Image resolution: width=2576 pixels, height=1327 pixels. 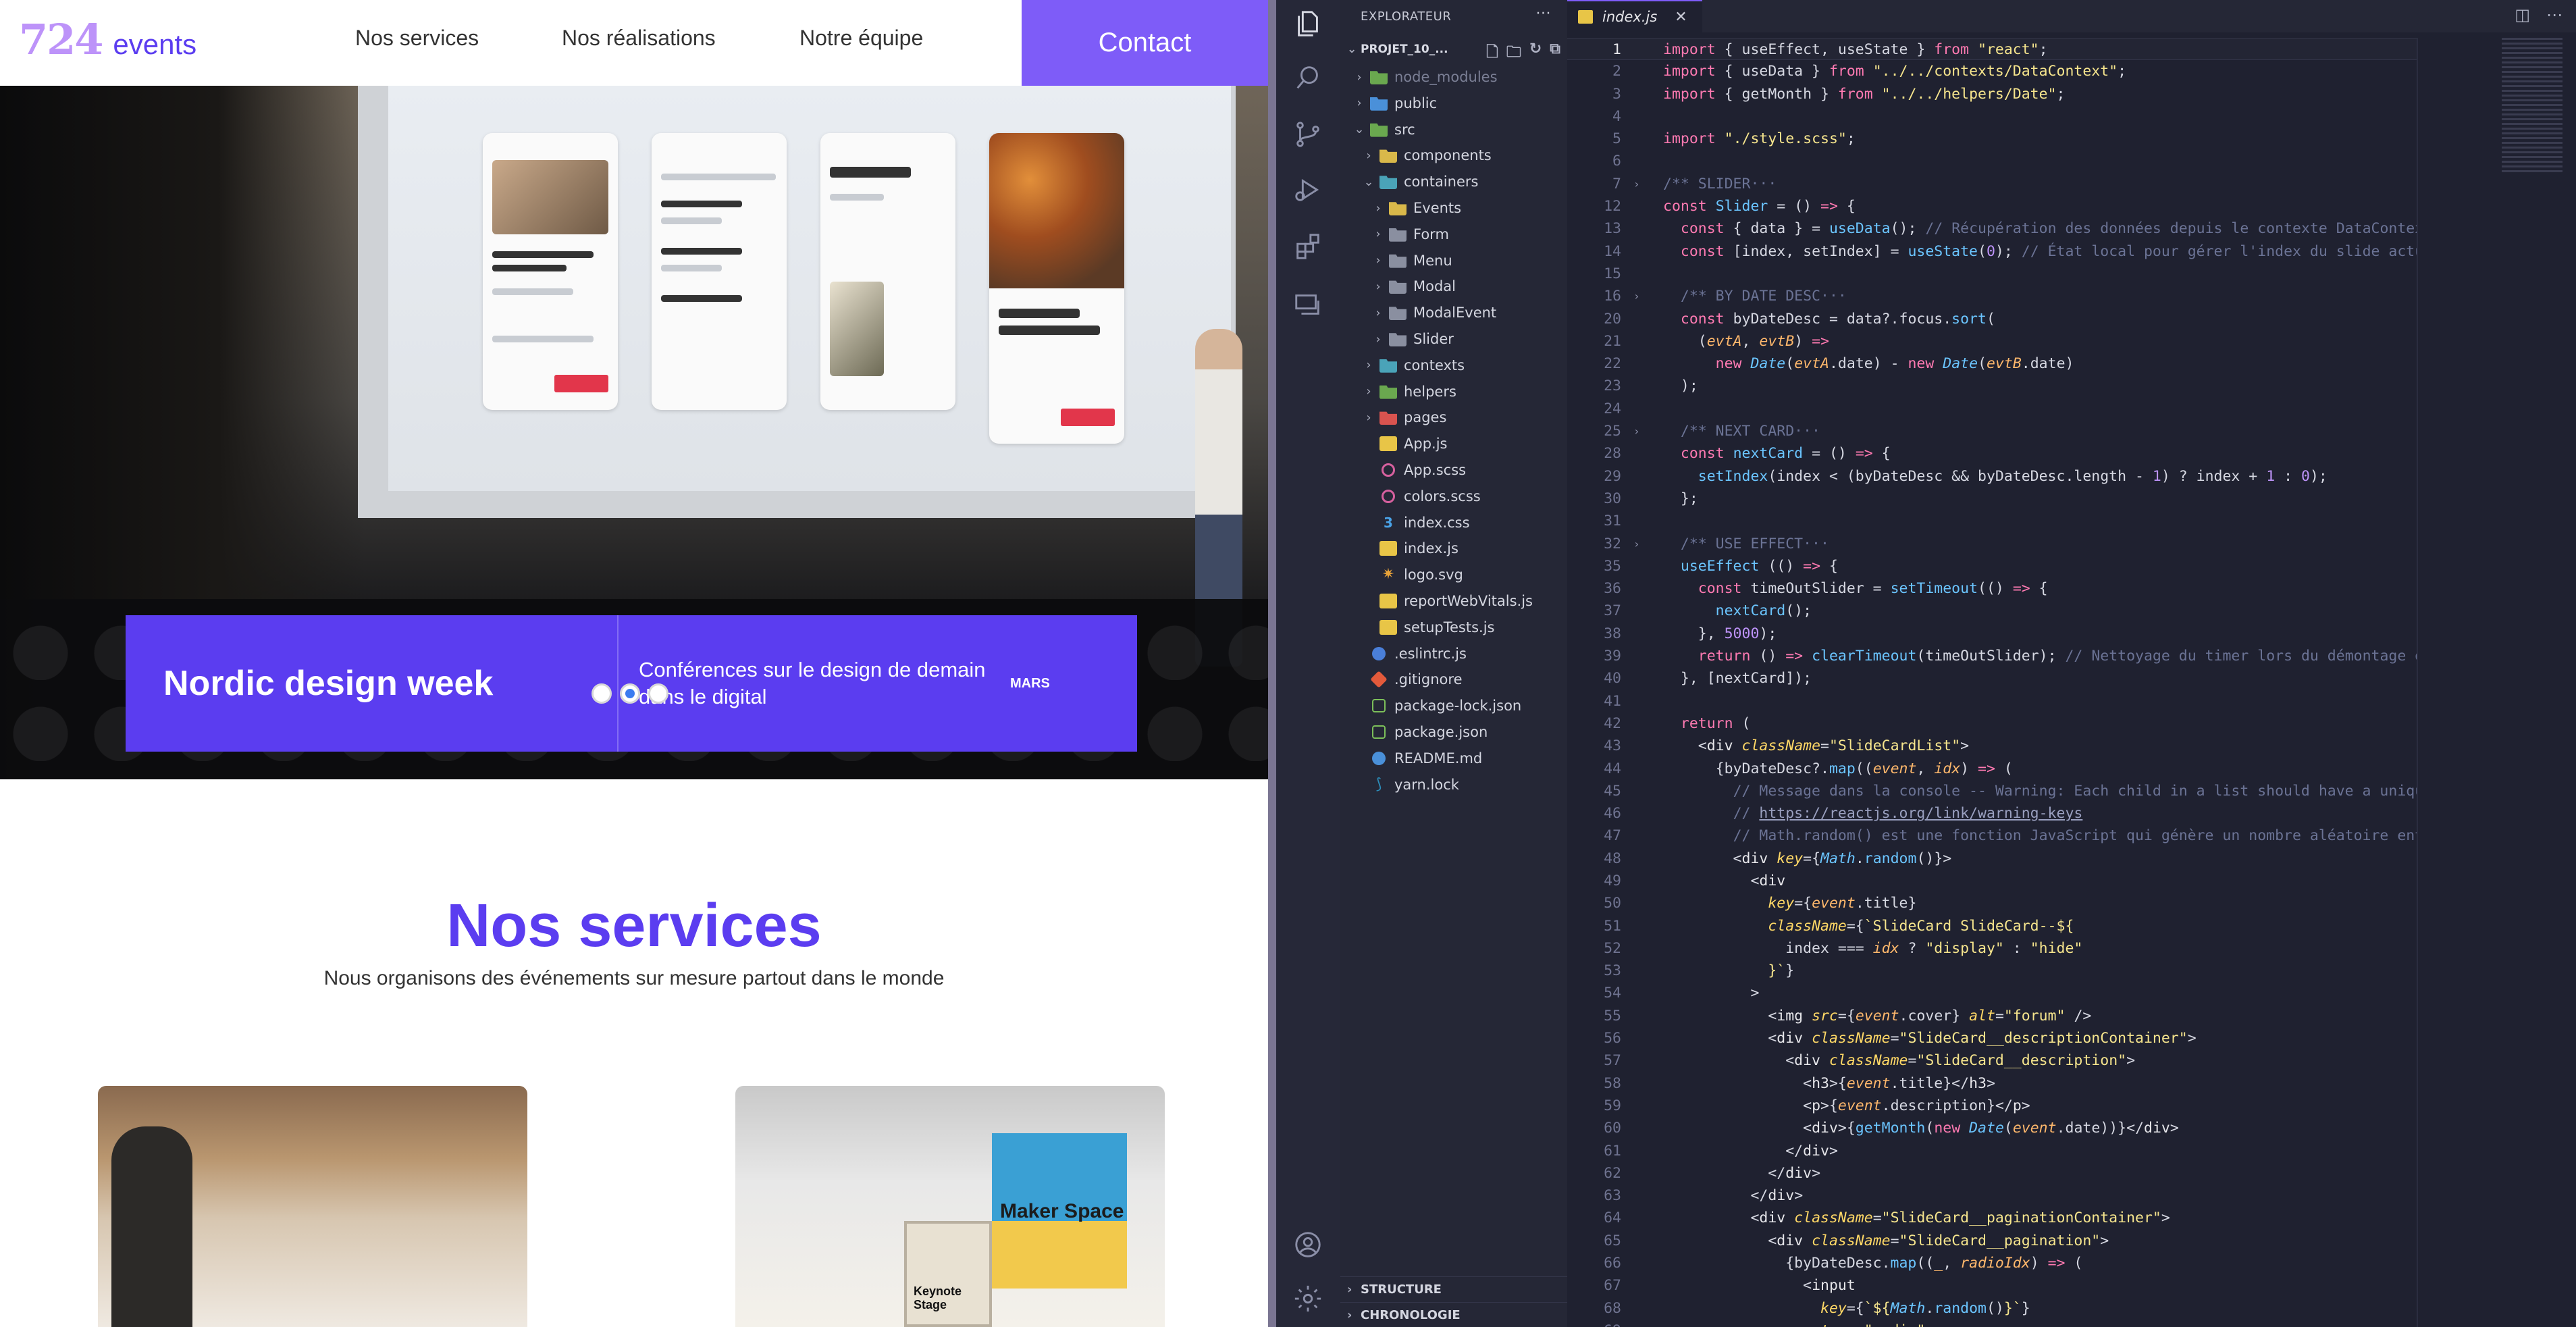 What do you see at coordinates (1992, 993) in the screenshot?
I see `code-line: 54 >` at bounding box center [1992, 993].